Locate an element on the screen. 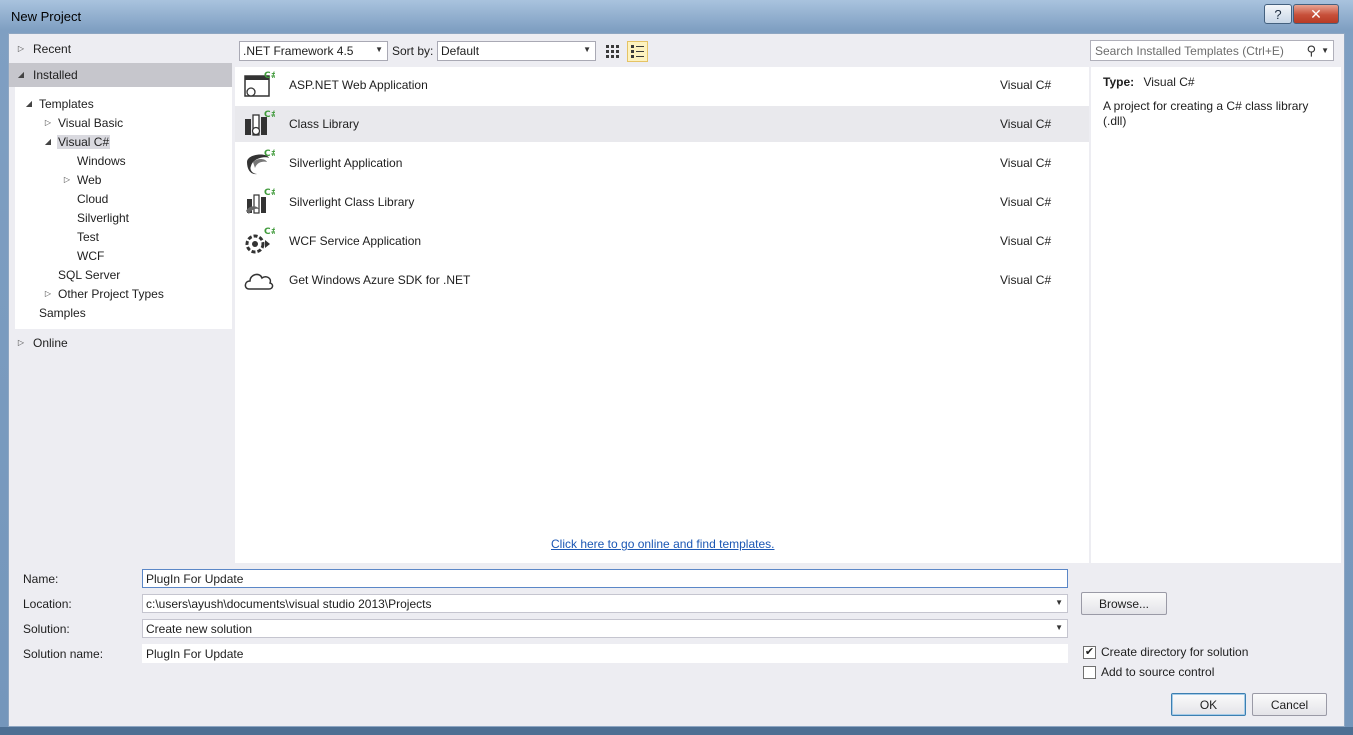  search-input: Search Installed Templates (Ctrl+E) ⚲ ▼ is located at coordinates (1212, 50).